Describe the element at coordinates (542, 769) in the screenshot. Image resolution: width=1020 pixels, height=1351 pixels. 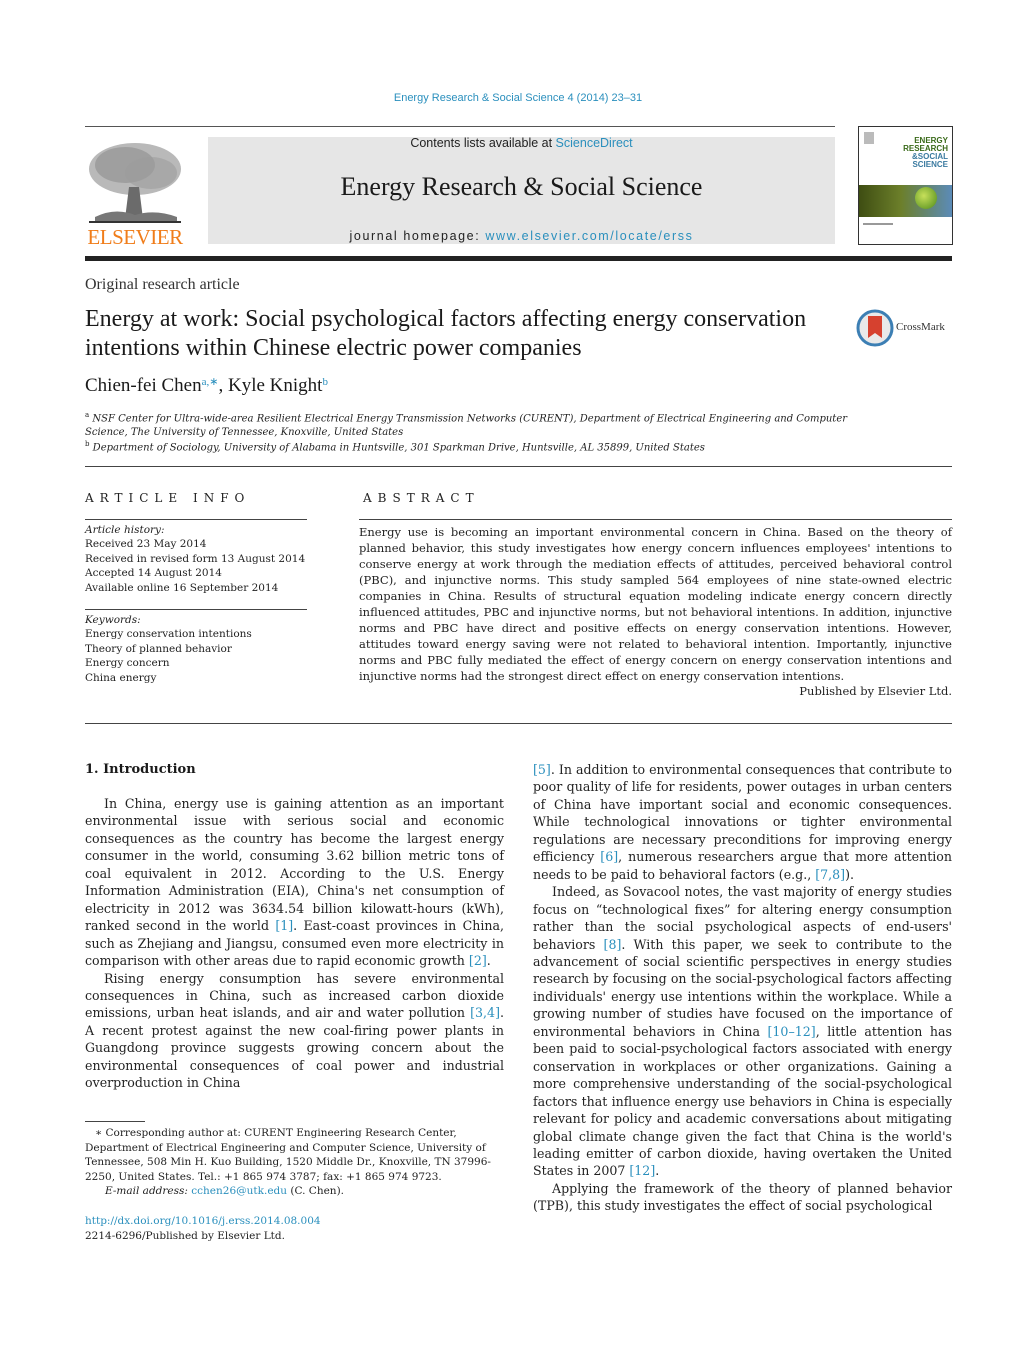
I see `reference-link: [5]` at that location.